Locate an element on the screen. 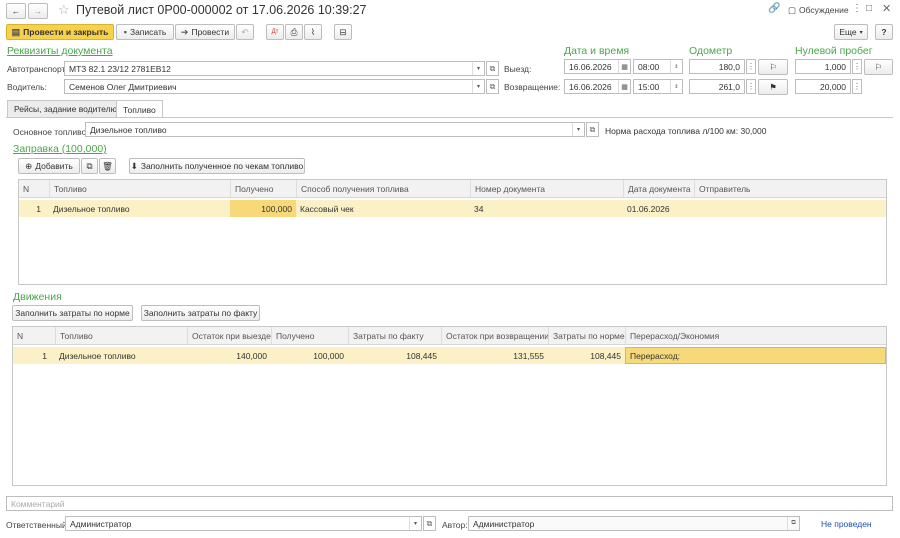 The image size is (900, 538). cell-sender is located at coordinates (790, 208).